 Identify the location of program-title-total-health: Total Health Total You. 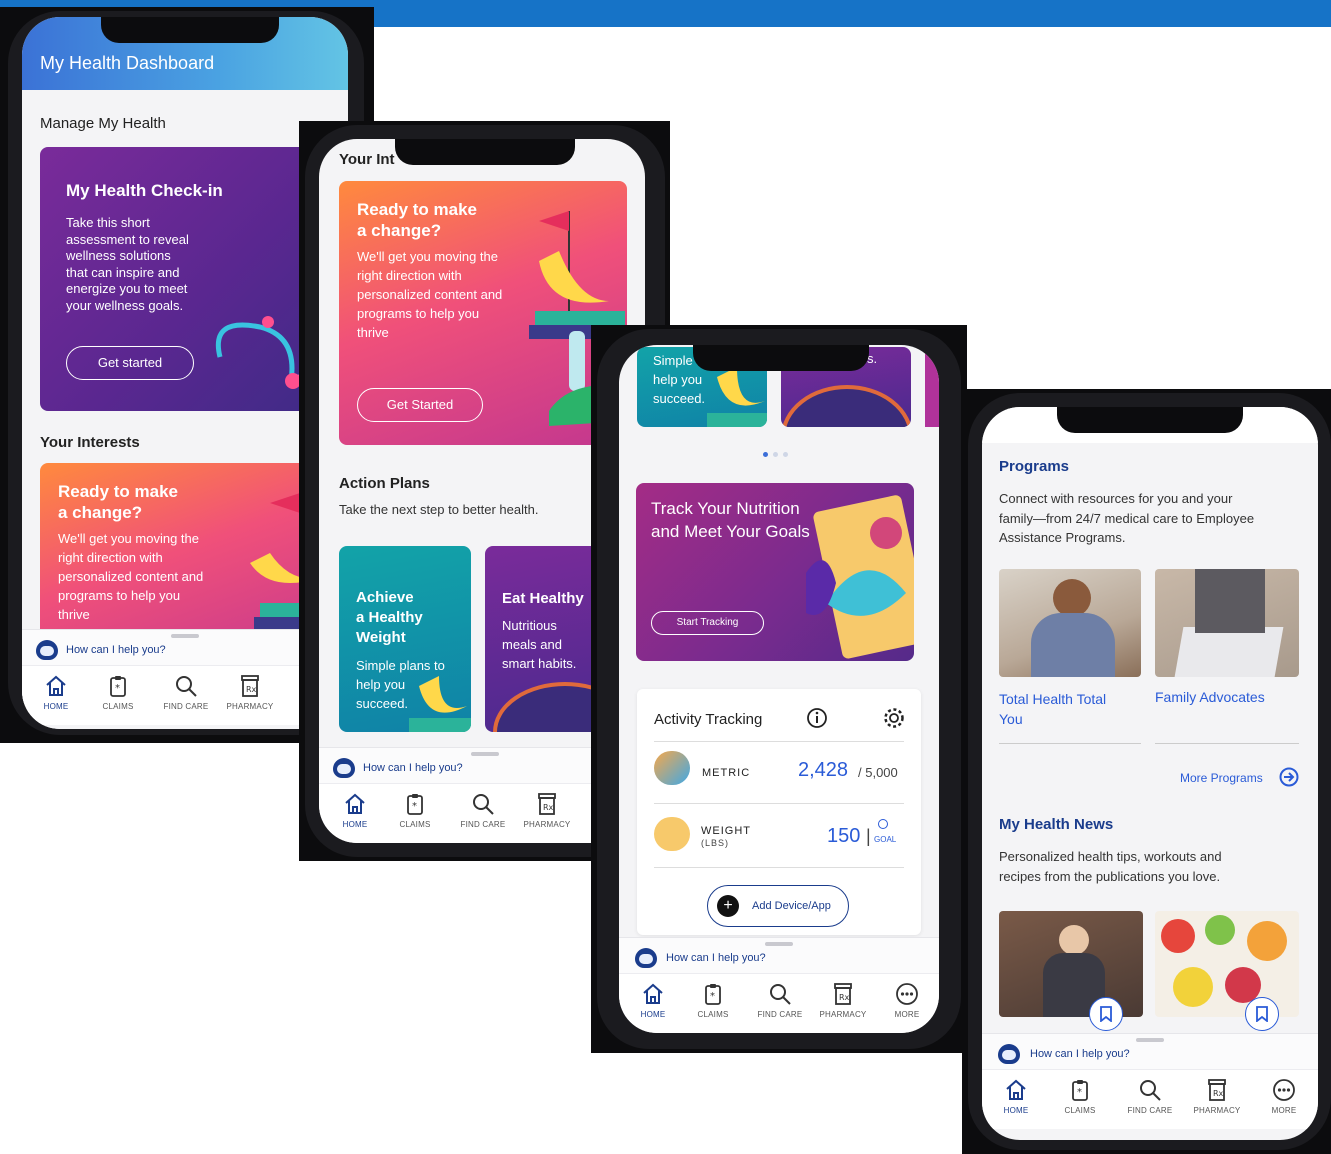
(1052, 709).